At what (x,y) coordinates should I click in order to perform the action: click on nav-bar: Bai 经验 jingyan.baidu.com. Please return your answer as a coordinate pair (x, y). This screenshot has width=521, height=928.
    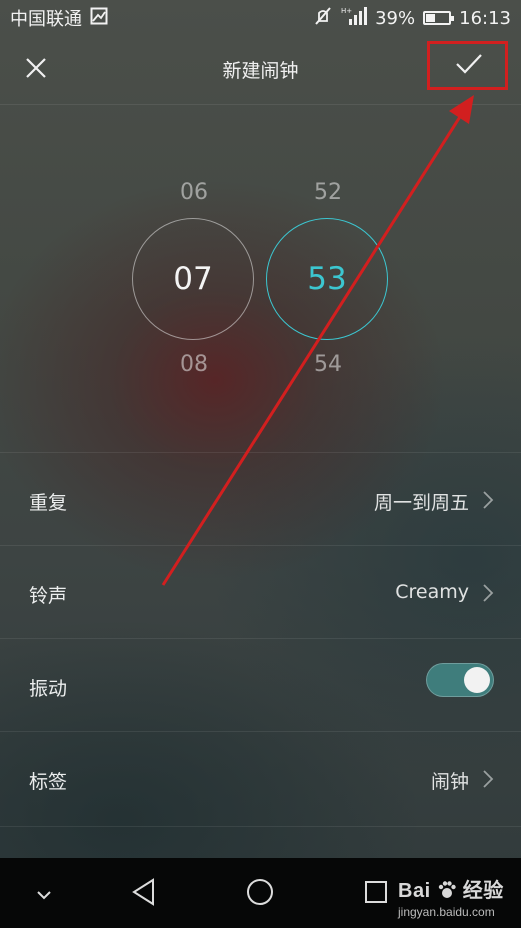
    Looking at the image, I should click on (260, 893).